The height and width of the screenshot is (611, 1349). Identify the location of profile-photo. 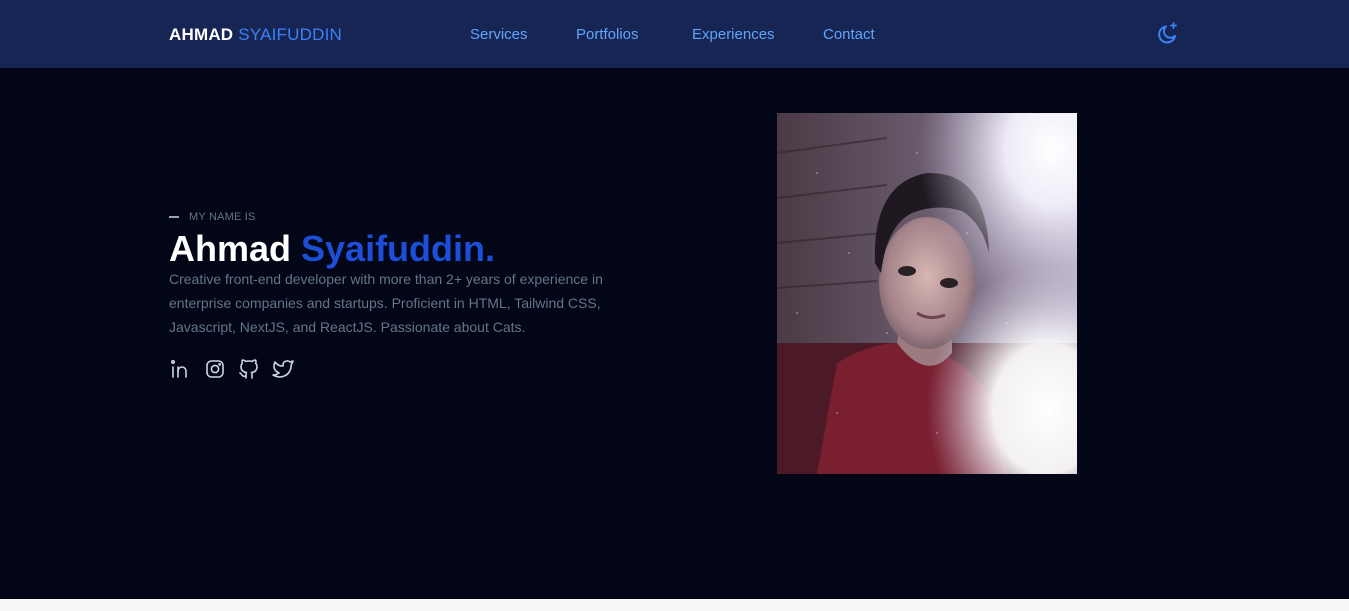
(927, 293).